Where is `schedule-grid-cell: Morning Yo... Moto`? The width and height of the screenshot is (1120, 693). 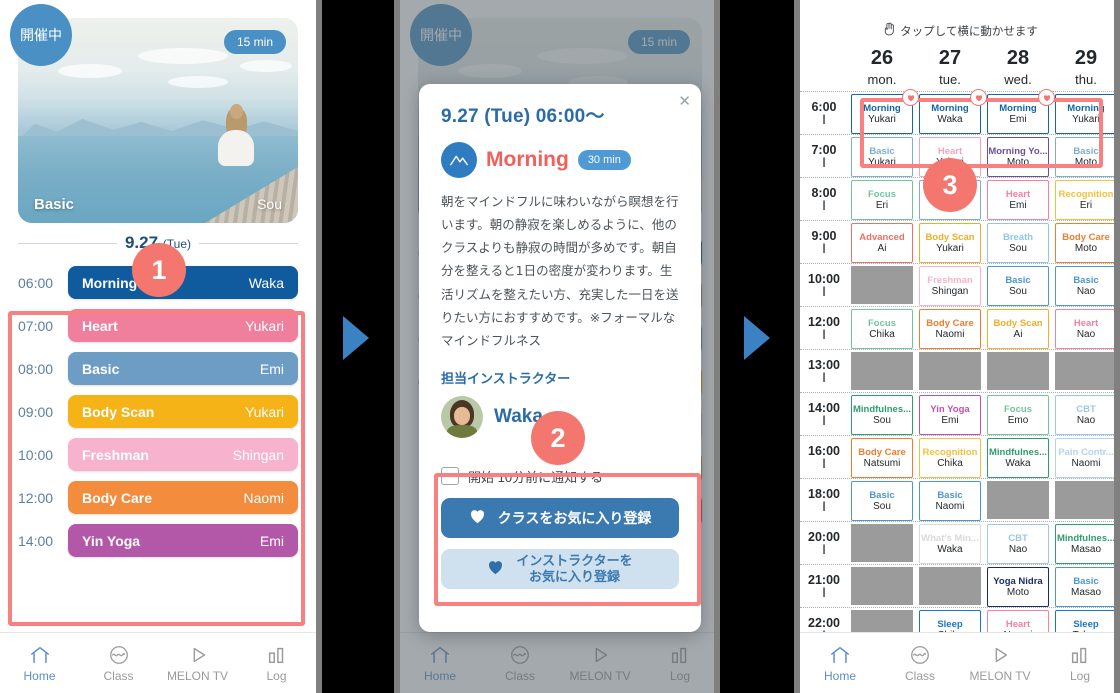 schedule-grid-cell: Morning Yo... Moto is located at coordinates (1018, 156).